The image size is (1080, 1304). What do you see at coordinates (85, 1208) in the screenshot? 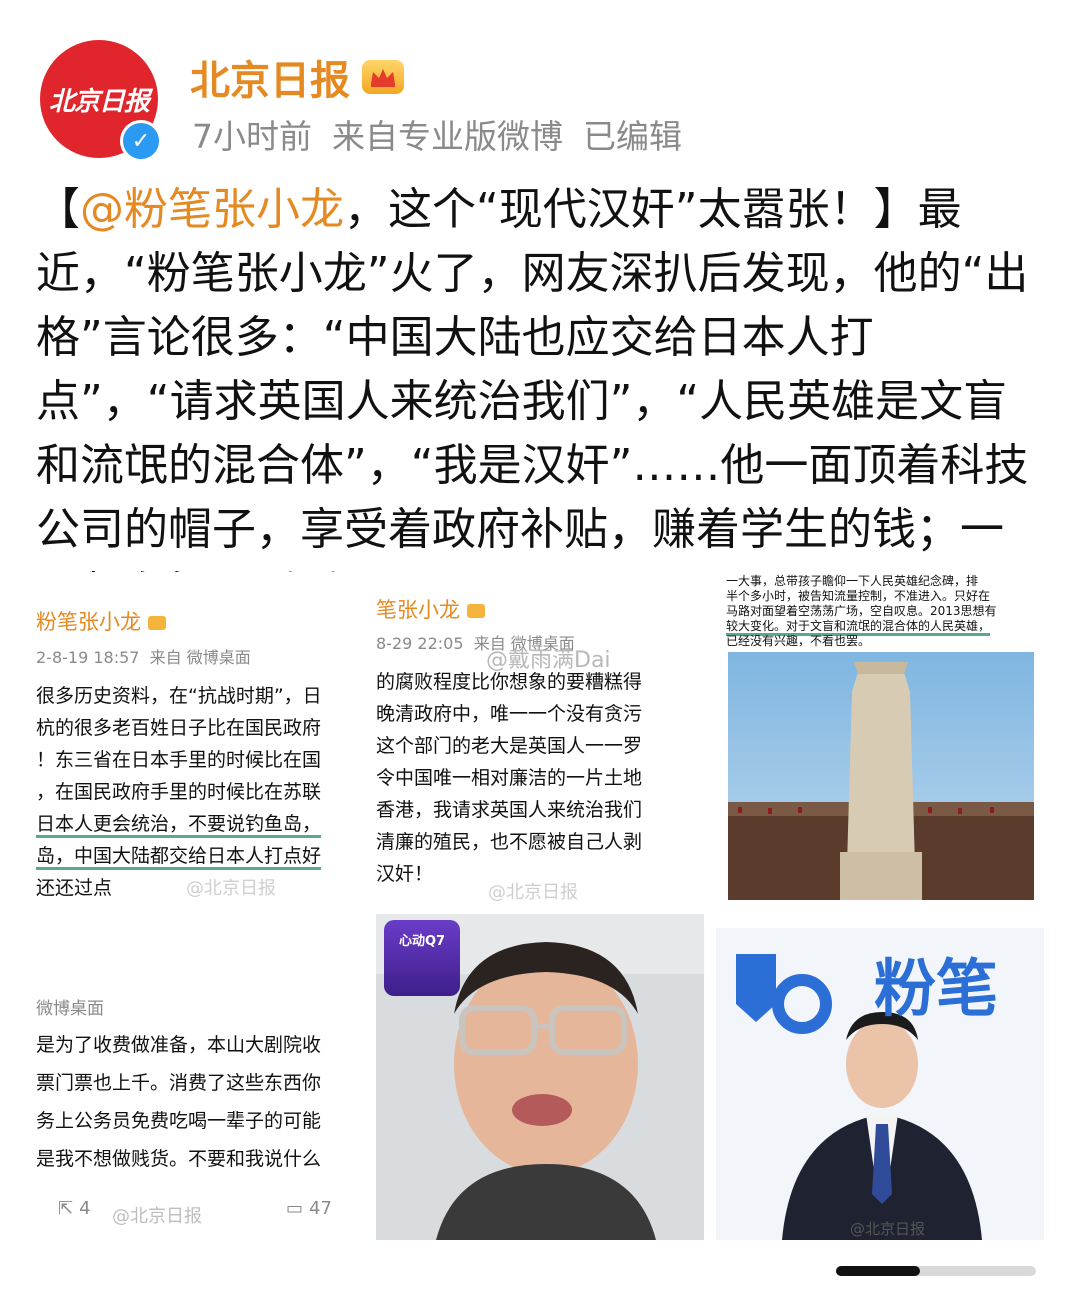
I see `share-count: 4` at bounding box center [85, 1208].